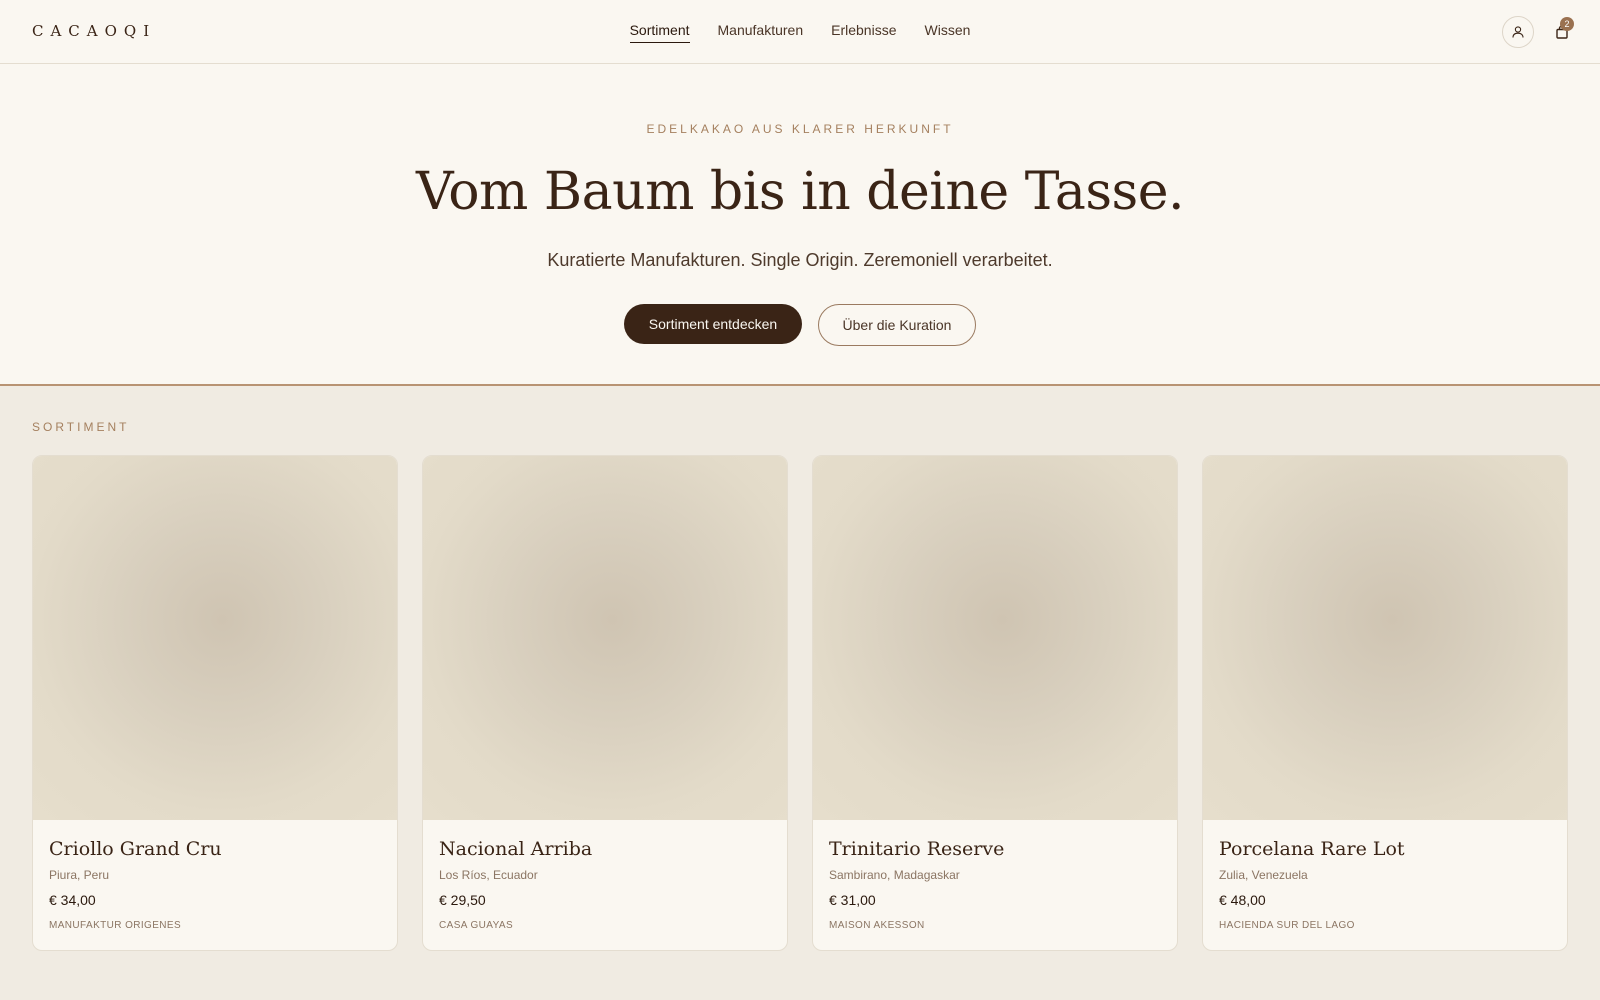 The image size is (1600, 1000). What do you see at coordinates (877, 925) in the screenshot?
I see `product-maker: Maison Akesson` at bounding box center [877, 925].